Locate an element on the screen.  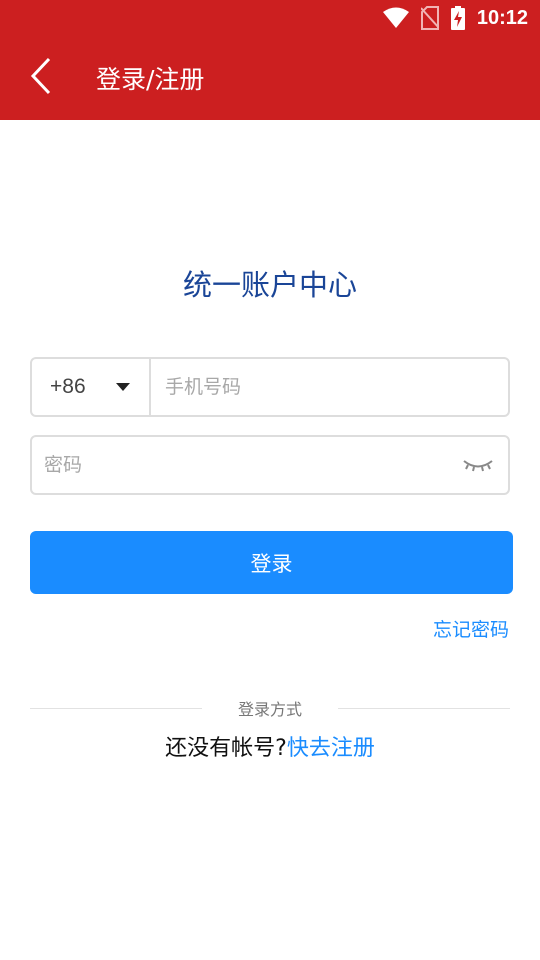
no-account-text: 还没有帐号? is located at coordinates (226, 748).